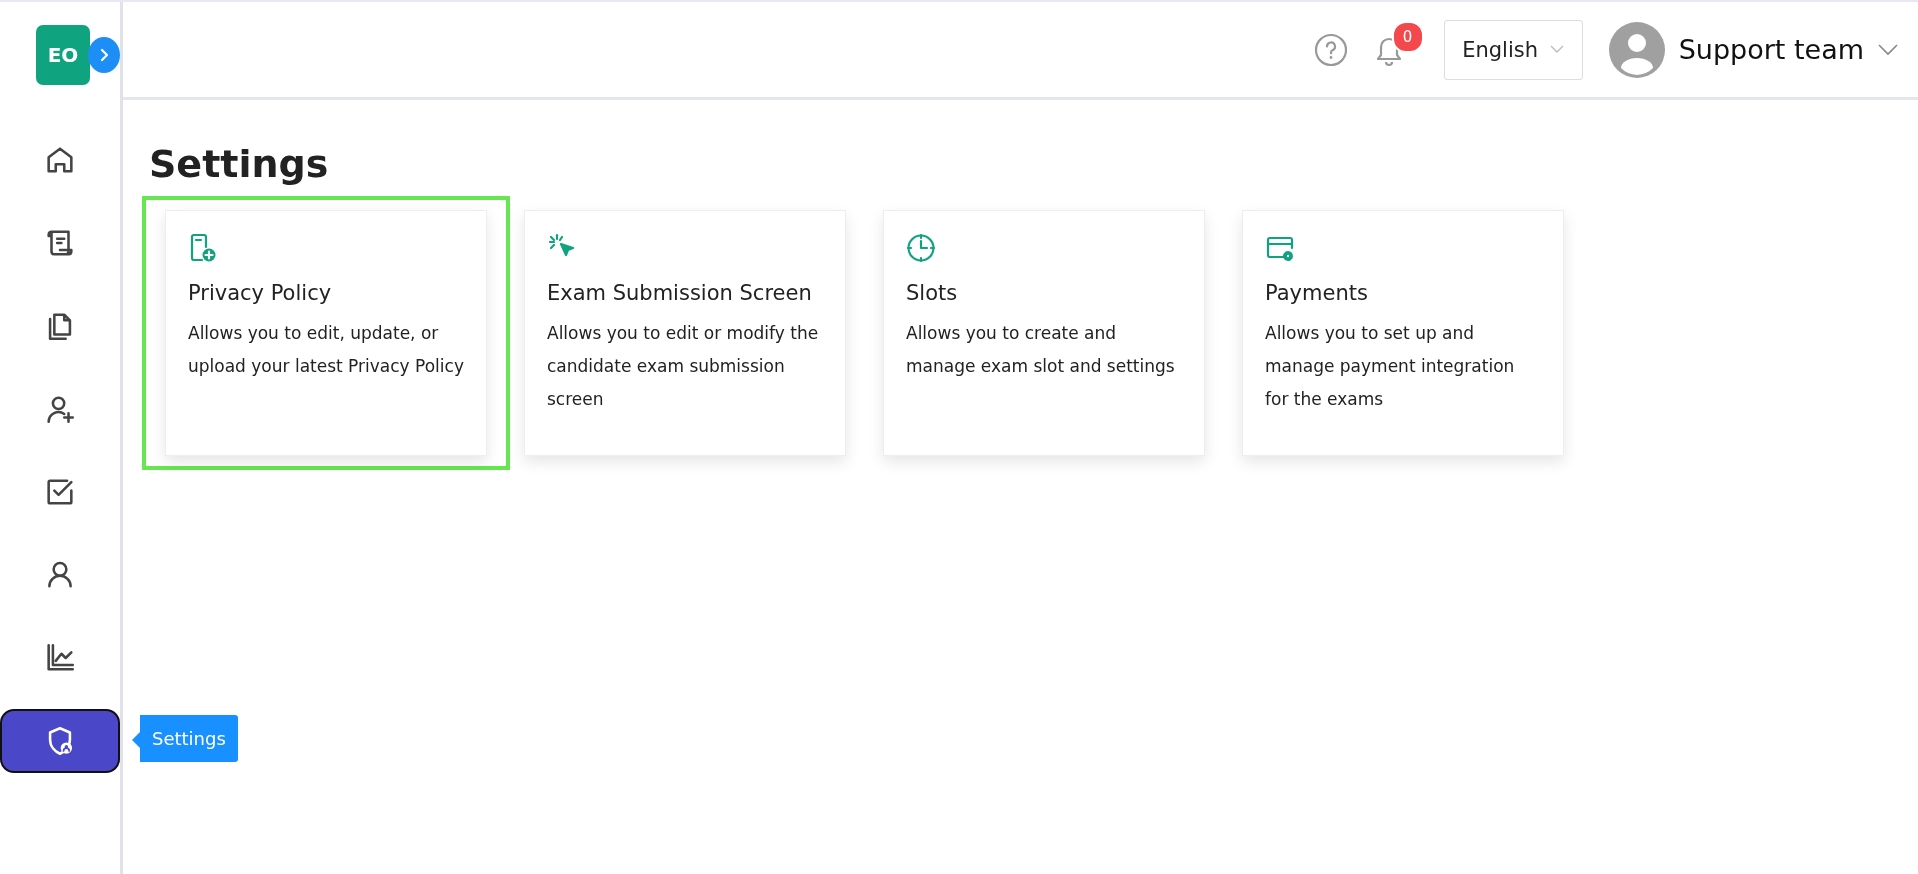 Image resolution: width=1918 pixels, height=874 pixels. I want to click on clock-icon, so click(921, 248).